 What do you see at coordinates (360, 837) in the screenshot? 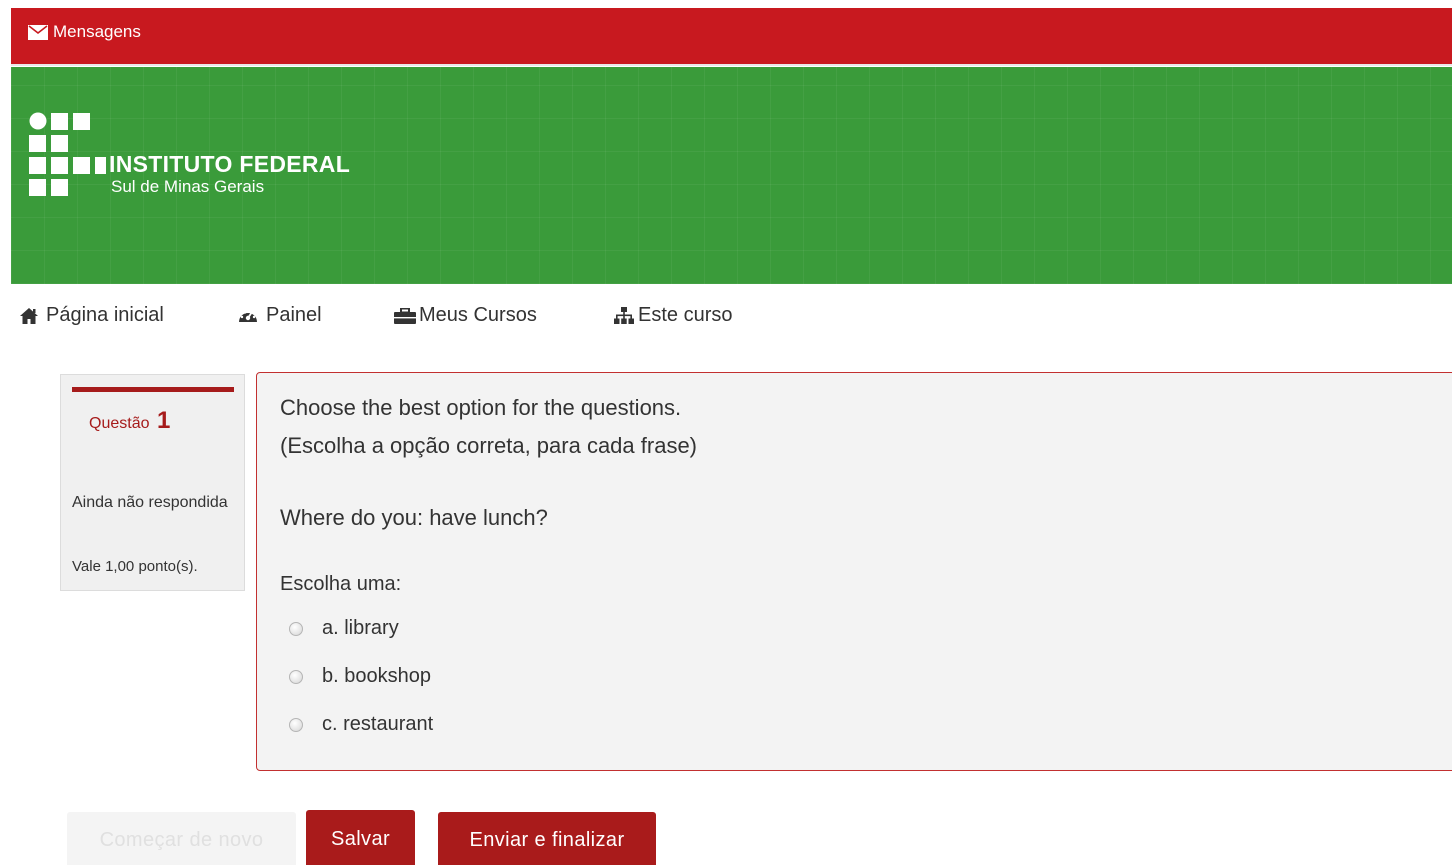
I see `save-button: Salvar` at bounding box center [360, 837].